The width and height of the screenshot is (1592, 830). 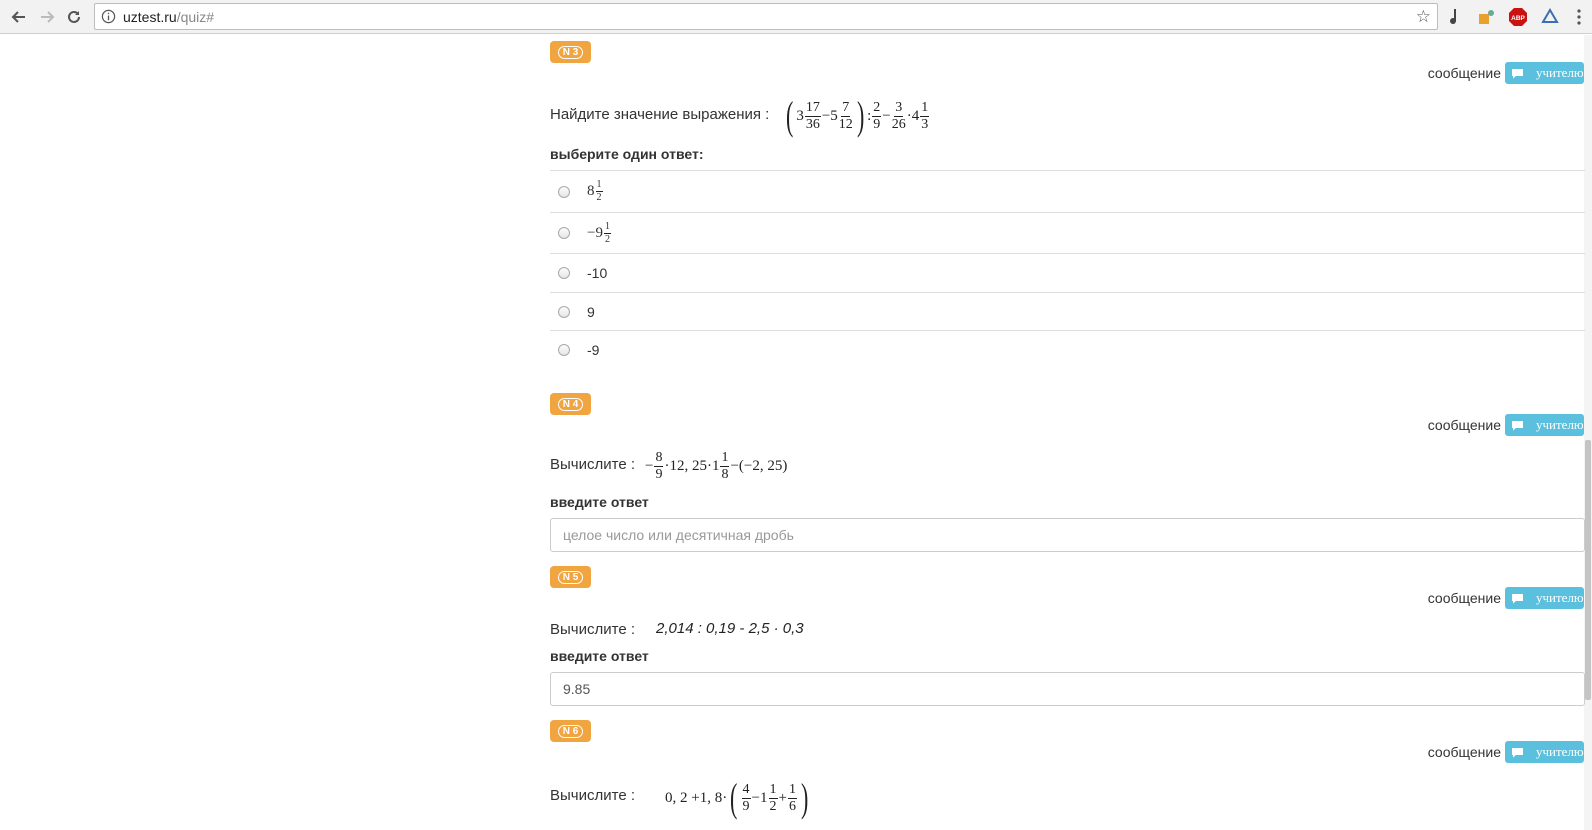 What do you see at coordinates (570, 52) in the screenshot?
I see `question-number-badge: N 3` at bounding box center [570, 52].